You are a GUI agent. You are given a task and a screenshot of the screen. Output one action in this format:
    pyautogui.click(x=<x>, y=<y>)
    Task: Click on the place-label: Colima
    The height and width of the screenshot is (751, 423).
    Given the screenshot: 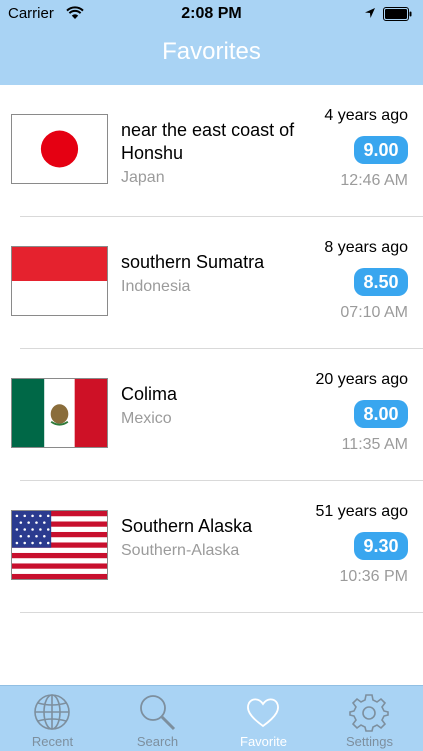 What is the action you would take?
    pyautogui.click(x=149, y=394)
    